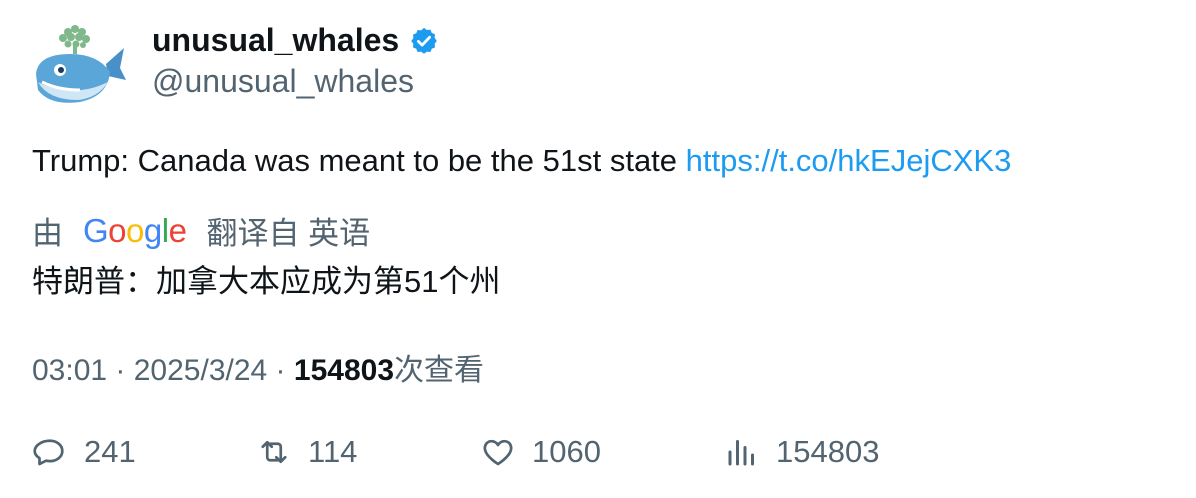  What do you see at coordinates (566, 451) in the screenshot?
I see `like-count: 1060` at bounding box center [566, 451].